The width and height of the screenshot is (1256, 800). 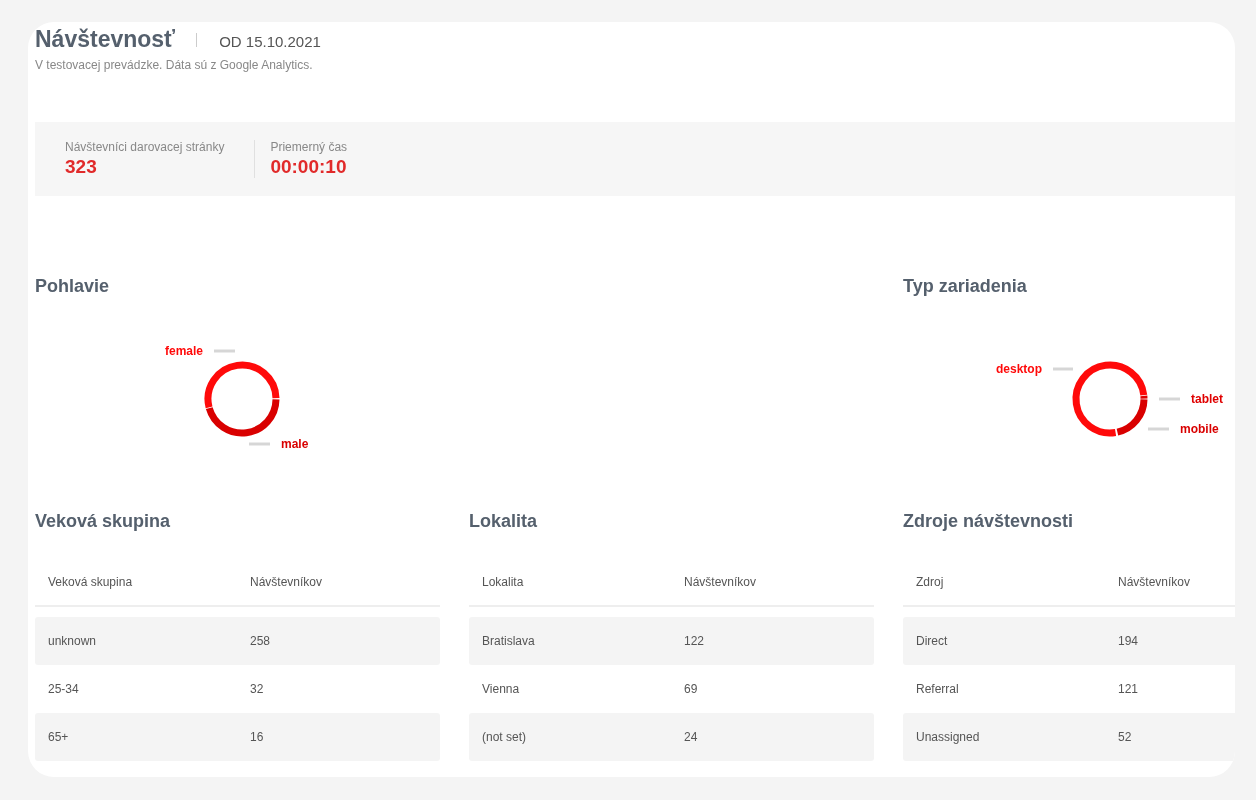 What do you see at coordinates (691, 737) in the screenshot?
I see `table-cell-text: 24` at bounding box center [691, 737].